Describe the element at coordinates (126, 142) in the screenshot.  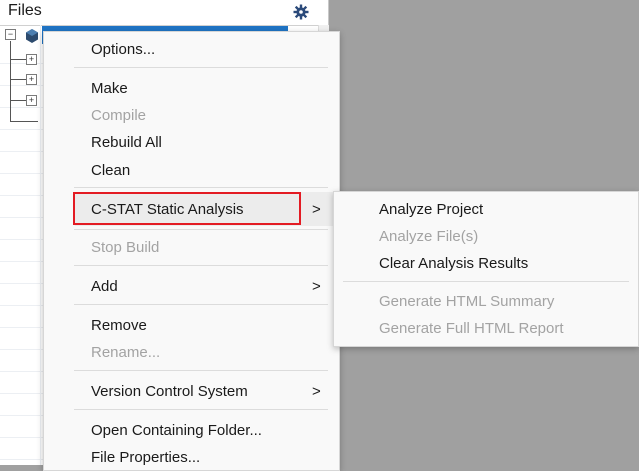
I see `menu-item-rebuild-all: Rebuild All` at that location.